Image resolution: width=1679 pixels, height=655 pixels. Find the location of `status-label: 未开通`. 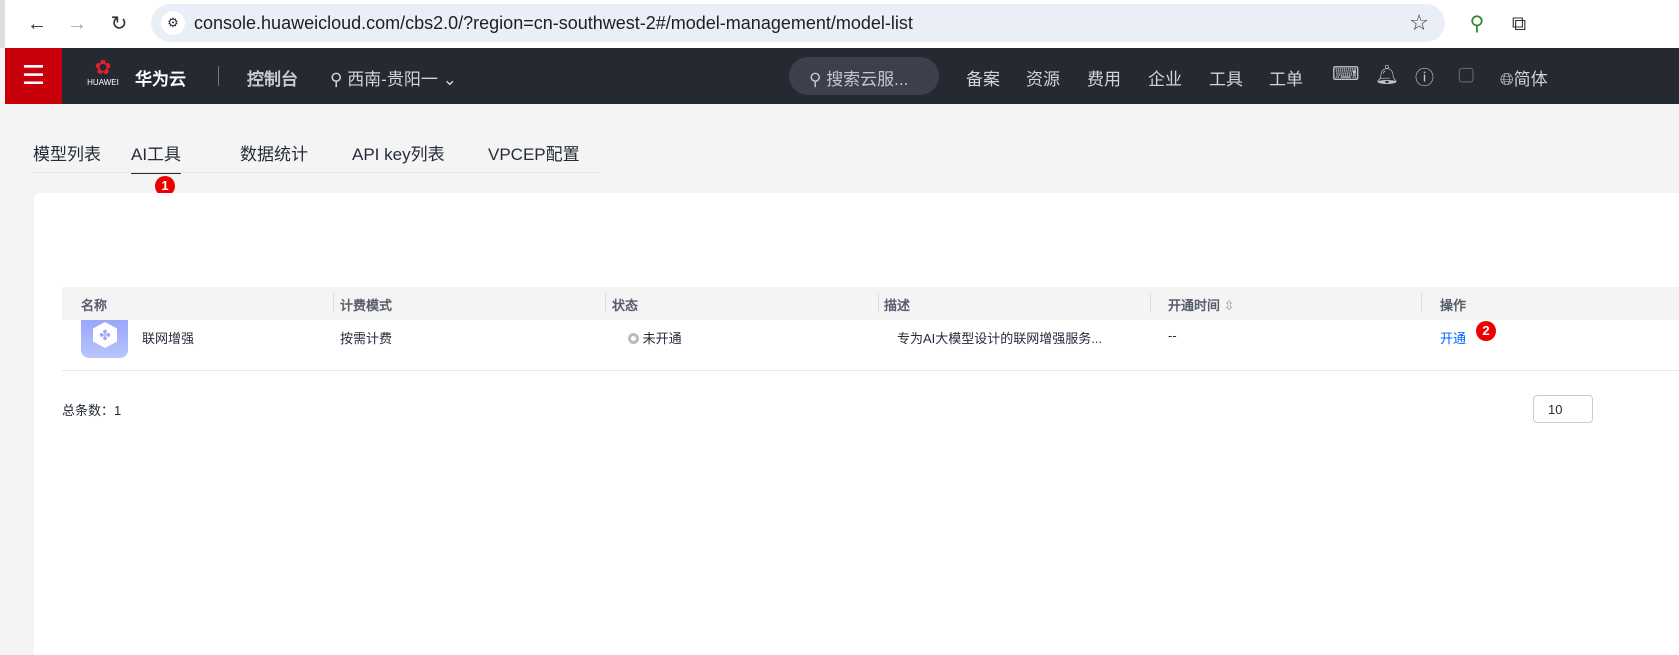

status-label: 未开通 is located at coordinates (662, 338).